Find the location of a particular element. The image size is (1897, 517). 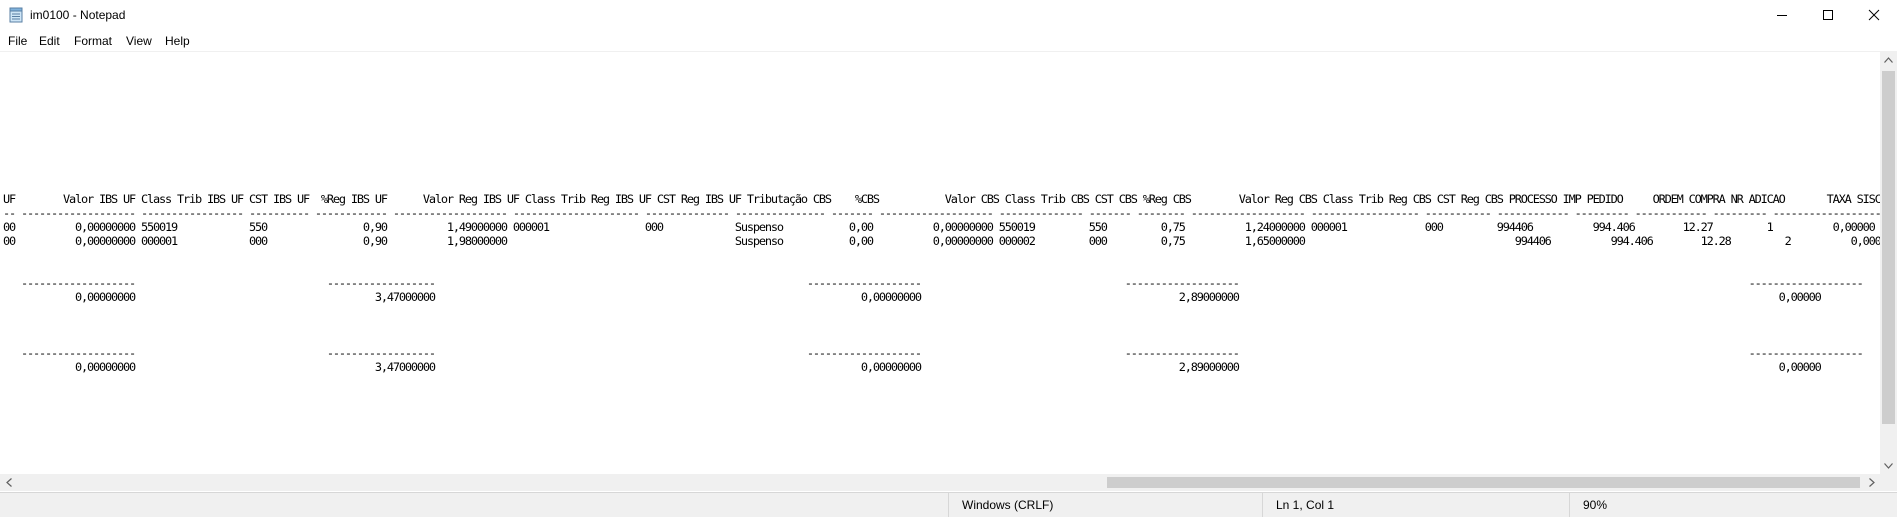

status-bar: Windows (CRLF) Ln 1, Col 1 90% is located at coordinates (948, 504).